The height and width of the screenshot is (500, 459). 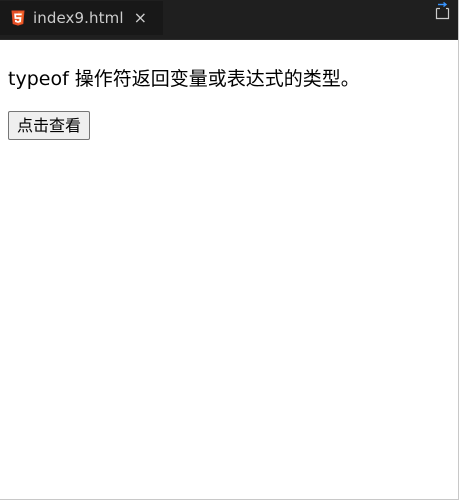 I want to click on tab-bar: index9.html ×, so click(x=229, y=20).